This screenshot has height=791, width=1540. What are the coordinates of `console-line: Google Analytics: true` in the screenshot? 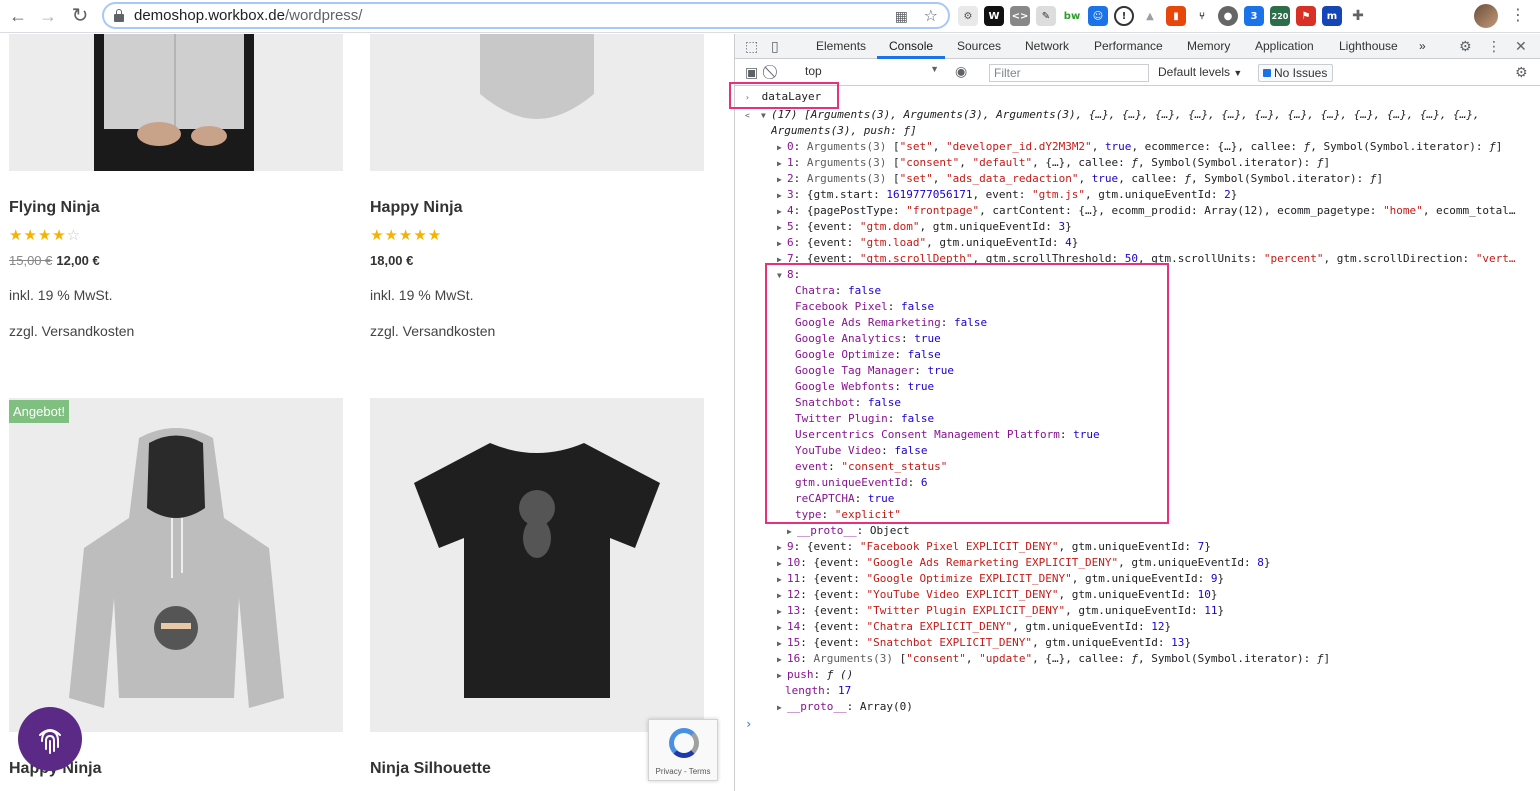 It's located at (1167, 339).